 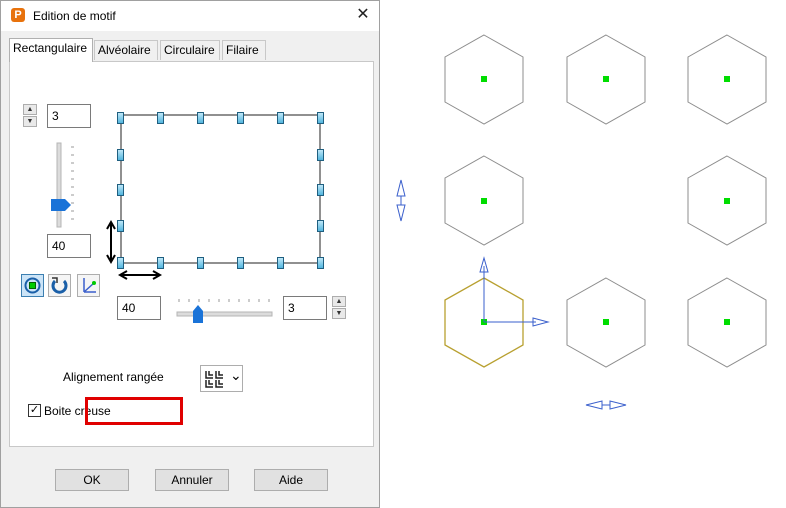 I want to click on target-icon, so click(x=32, y=285).